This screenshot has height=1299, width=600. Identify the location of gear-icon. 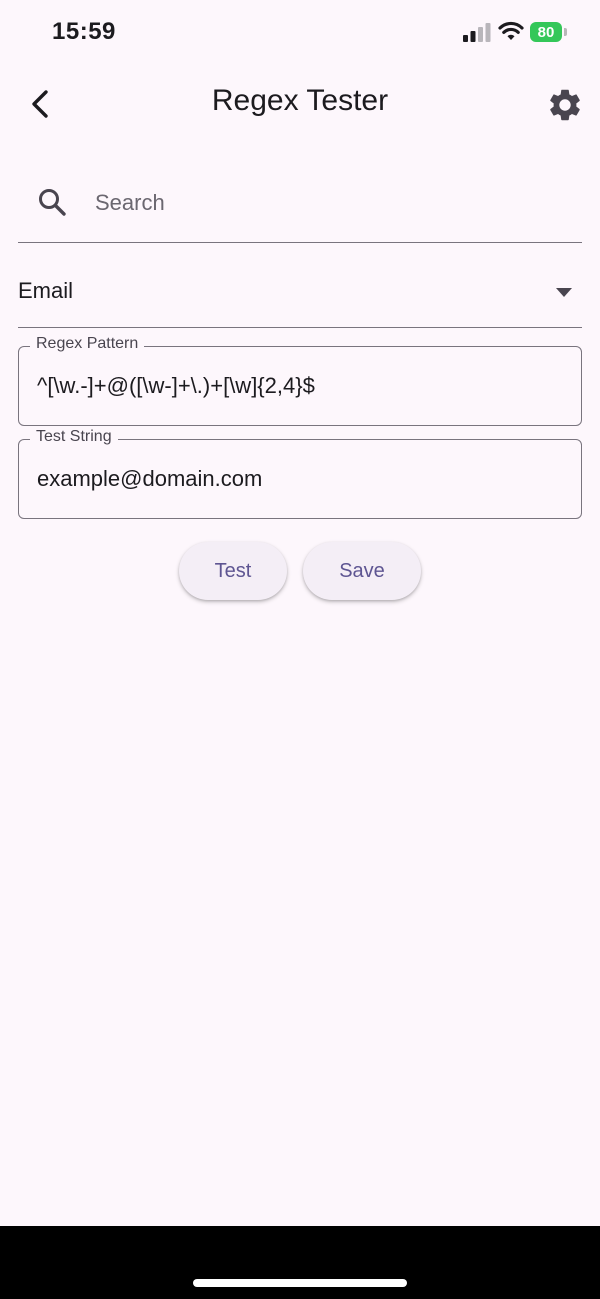
(565, 105).